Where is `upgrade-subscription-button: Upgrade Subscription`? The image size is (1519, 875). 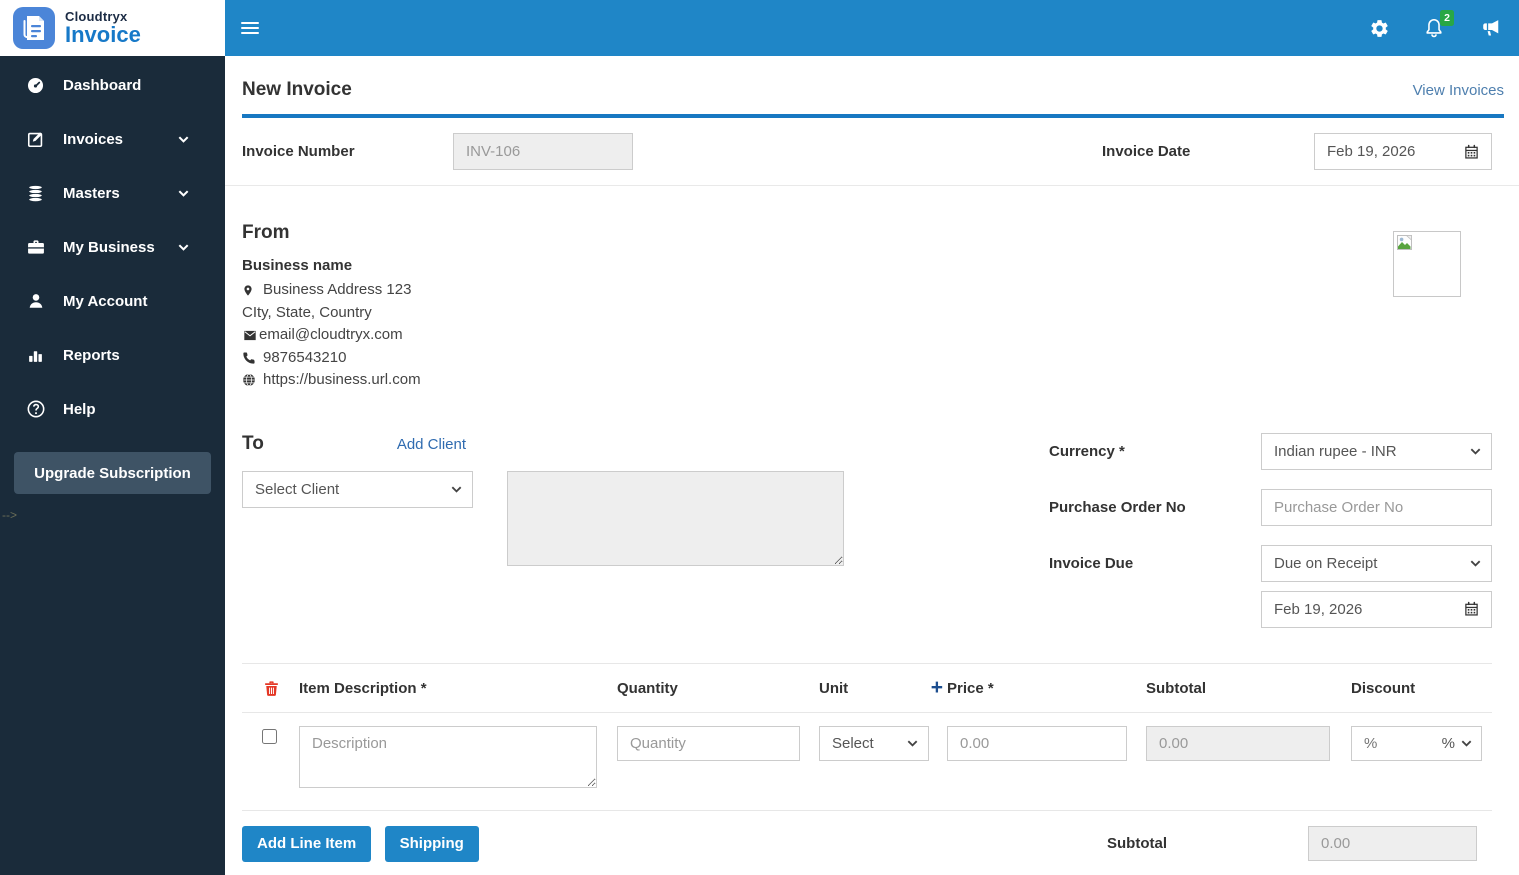 upgrade-subscription-button: Upgrade Subscription is located at coordinates (112, 473).